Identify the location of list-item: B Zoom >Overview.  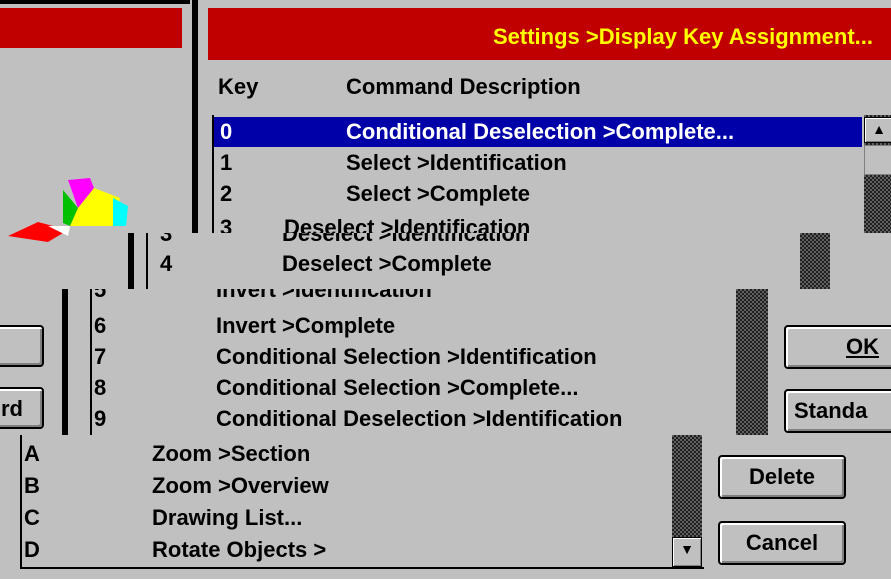
(344, 486).